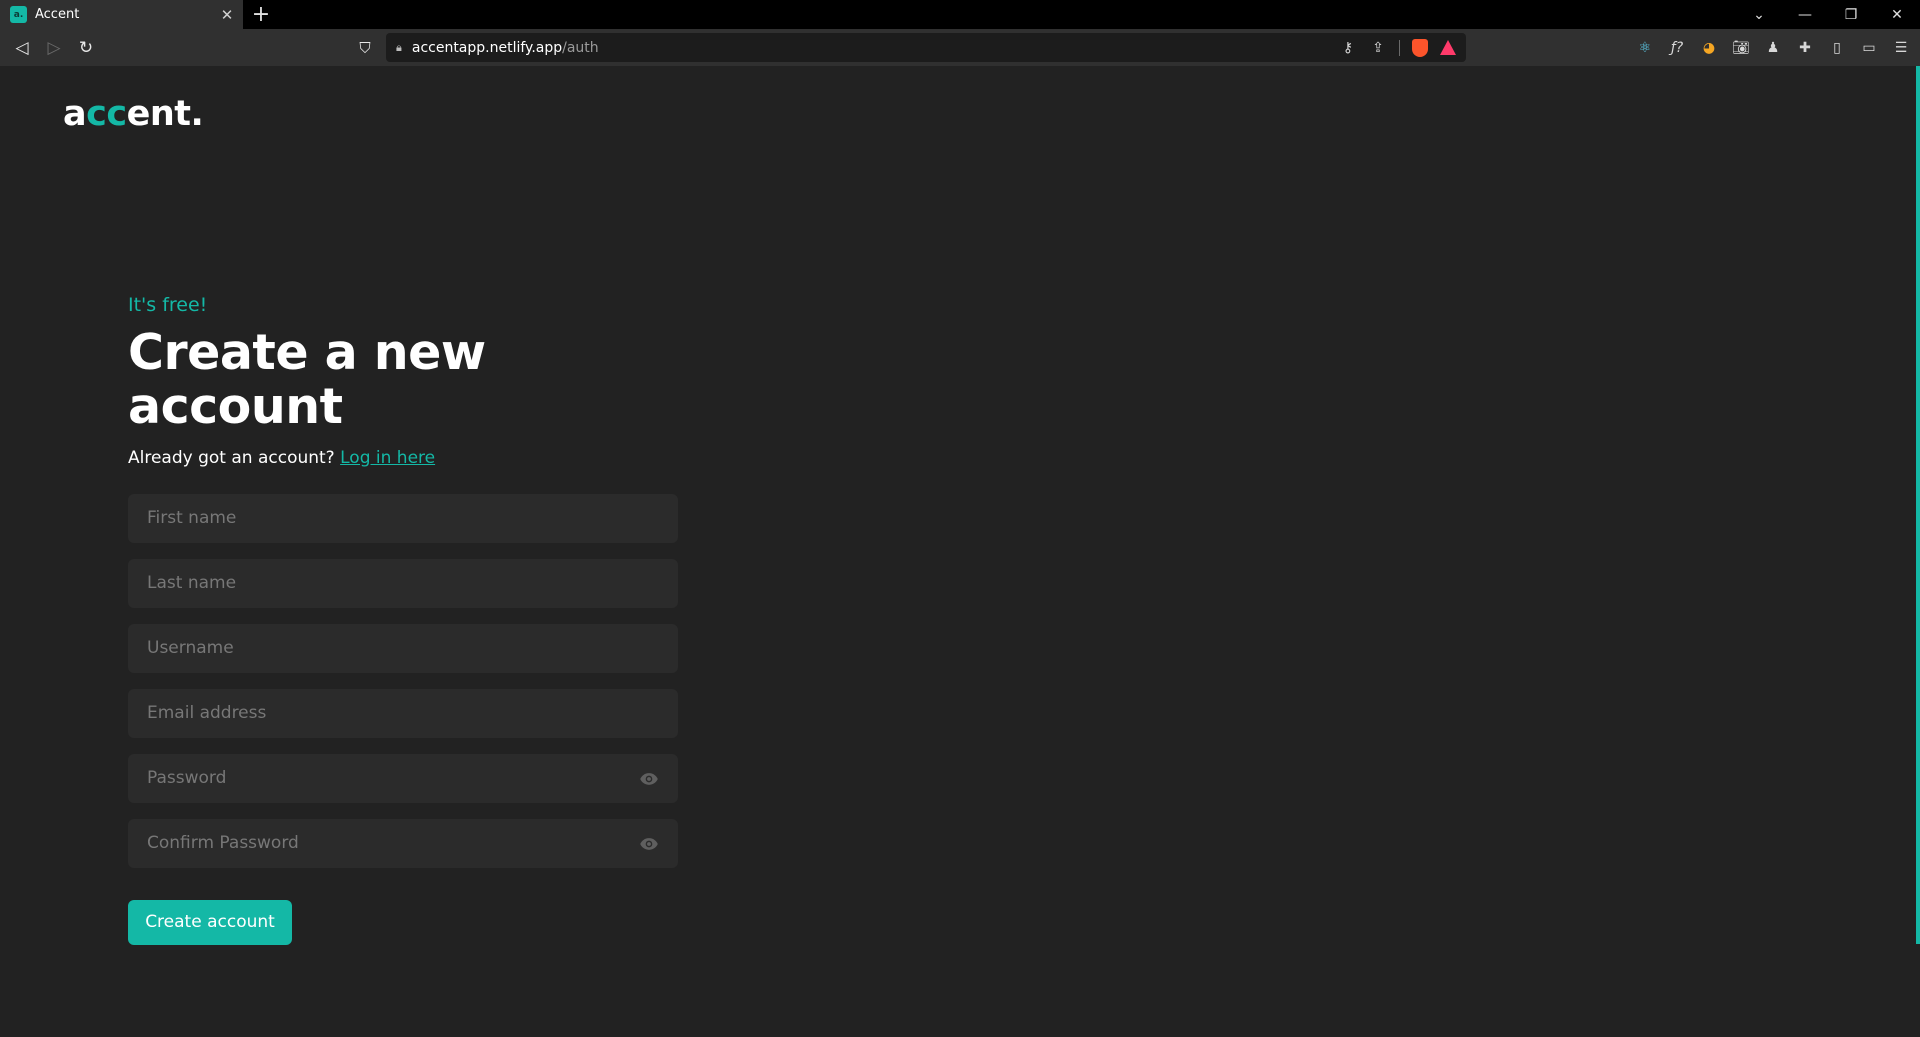 The image size is (1920, 1037). I want to click on react-devtools-icon: ⚛, so click(1645, 48).